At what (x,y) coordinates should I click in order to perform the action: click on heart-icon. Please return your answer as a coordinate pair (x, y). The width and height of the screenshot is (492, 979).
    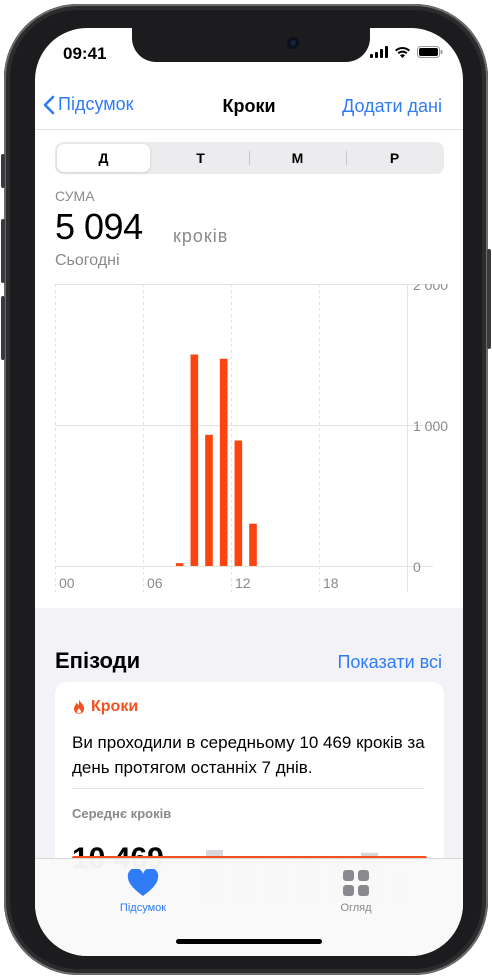
    Looking at the image, I should click on (143, 882).